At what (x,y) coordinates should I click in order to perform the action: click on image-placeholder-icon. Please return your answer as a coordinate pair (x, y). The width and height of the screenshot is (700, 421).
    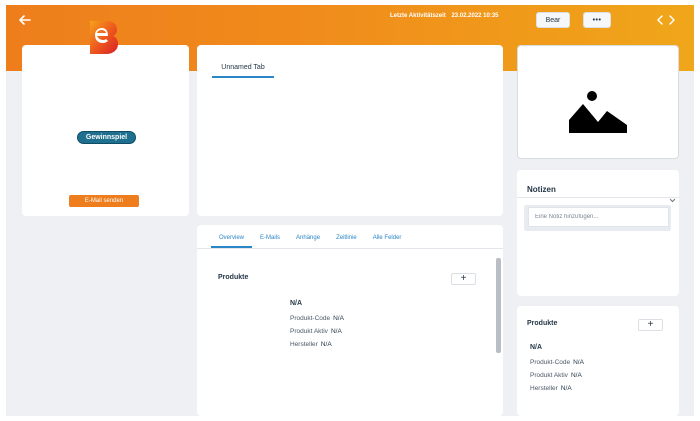
    Looking at the image, I should click on (598, 111).